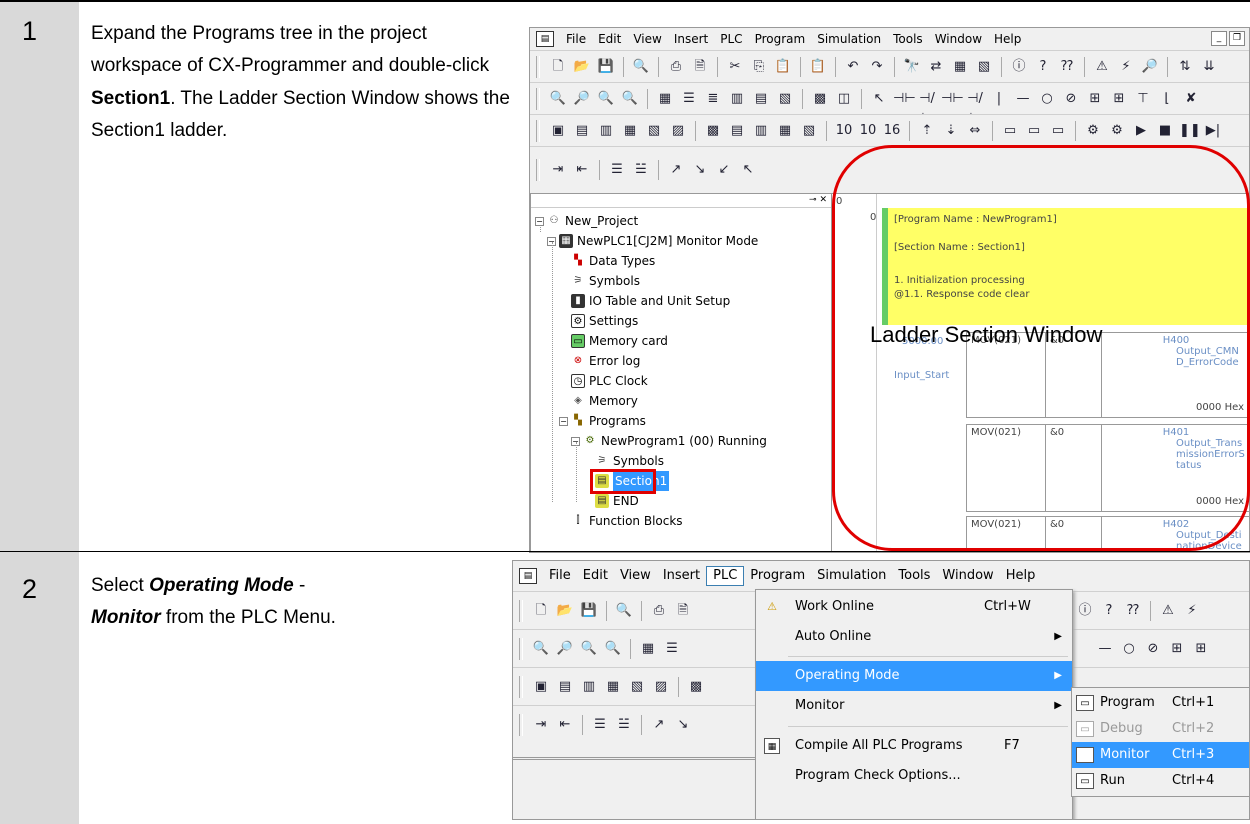 This screenshot has width=1250, height=824. Describe the element at coordinates (1160, 755) in the screenshot. I see `submenu-item-monitor: ▭ Monitor Ctrl+3` at that location.